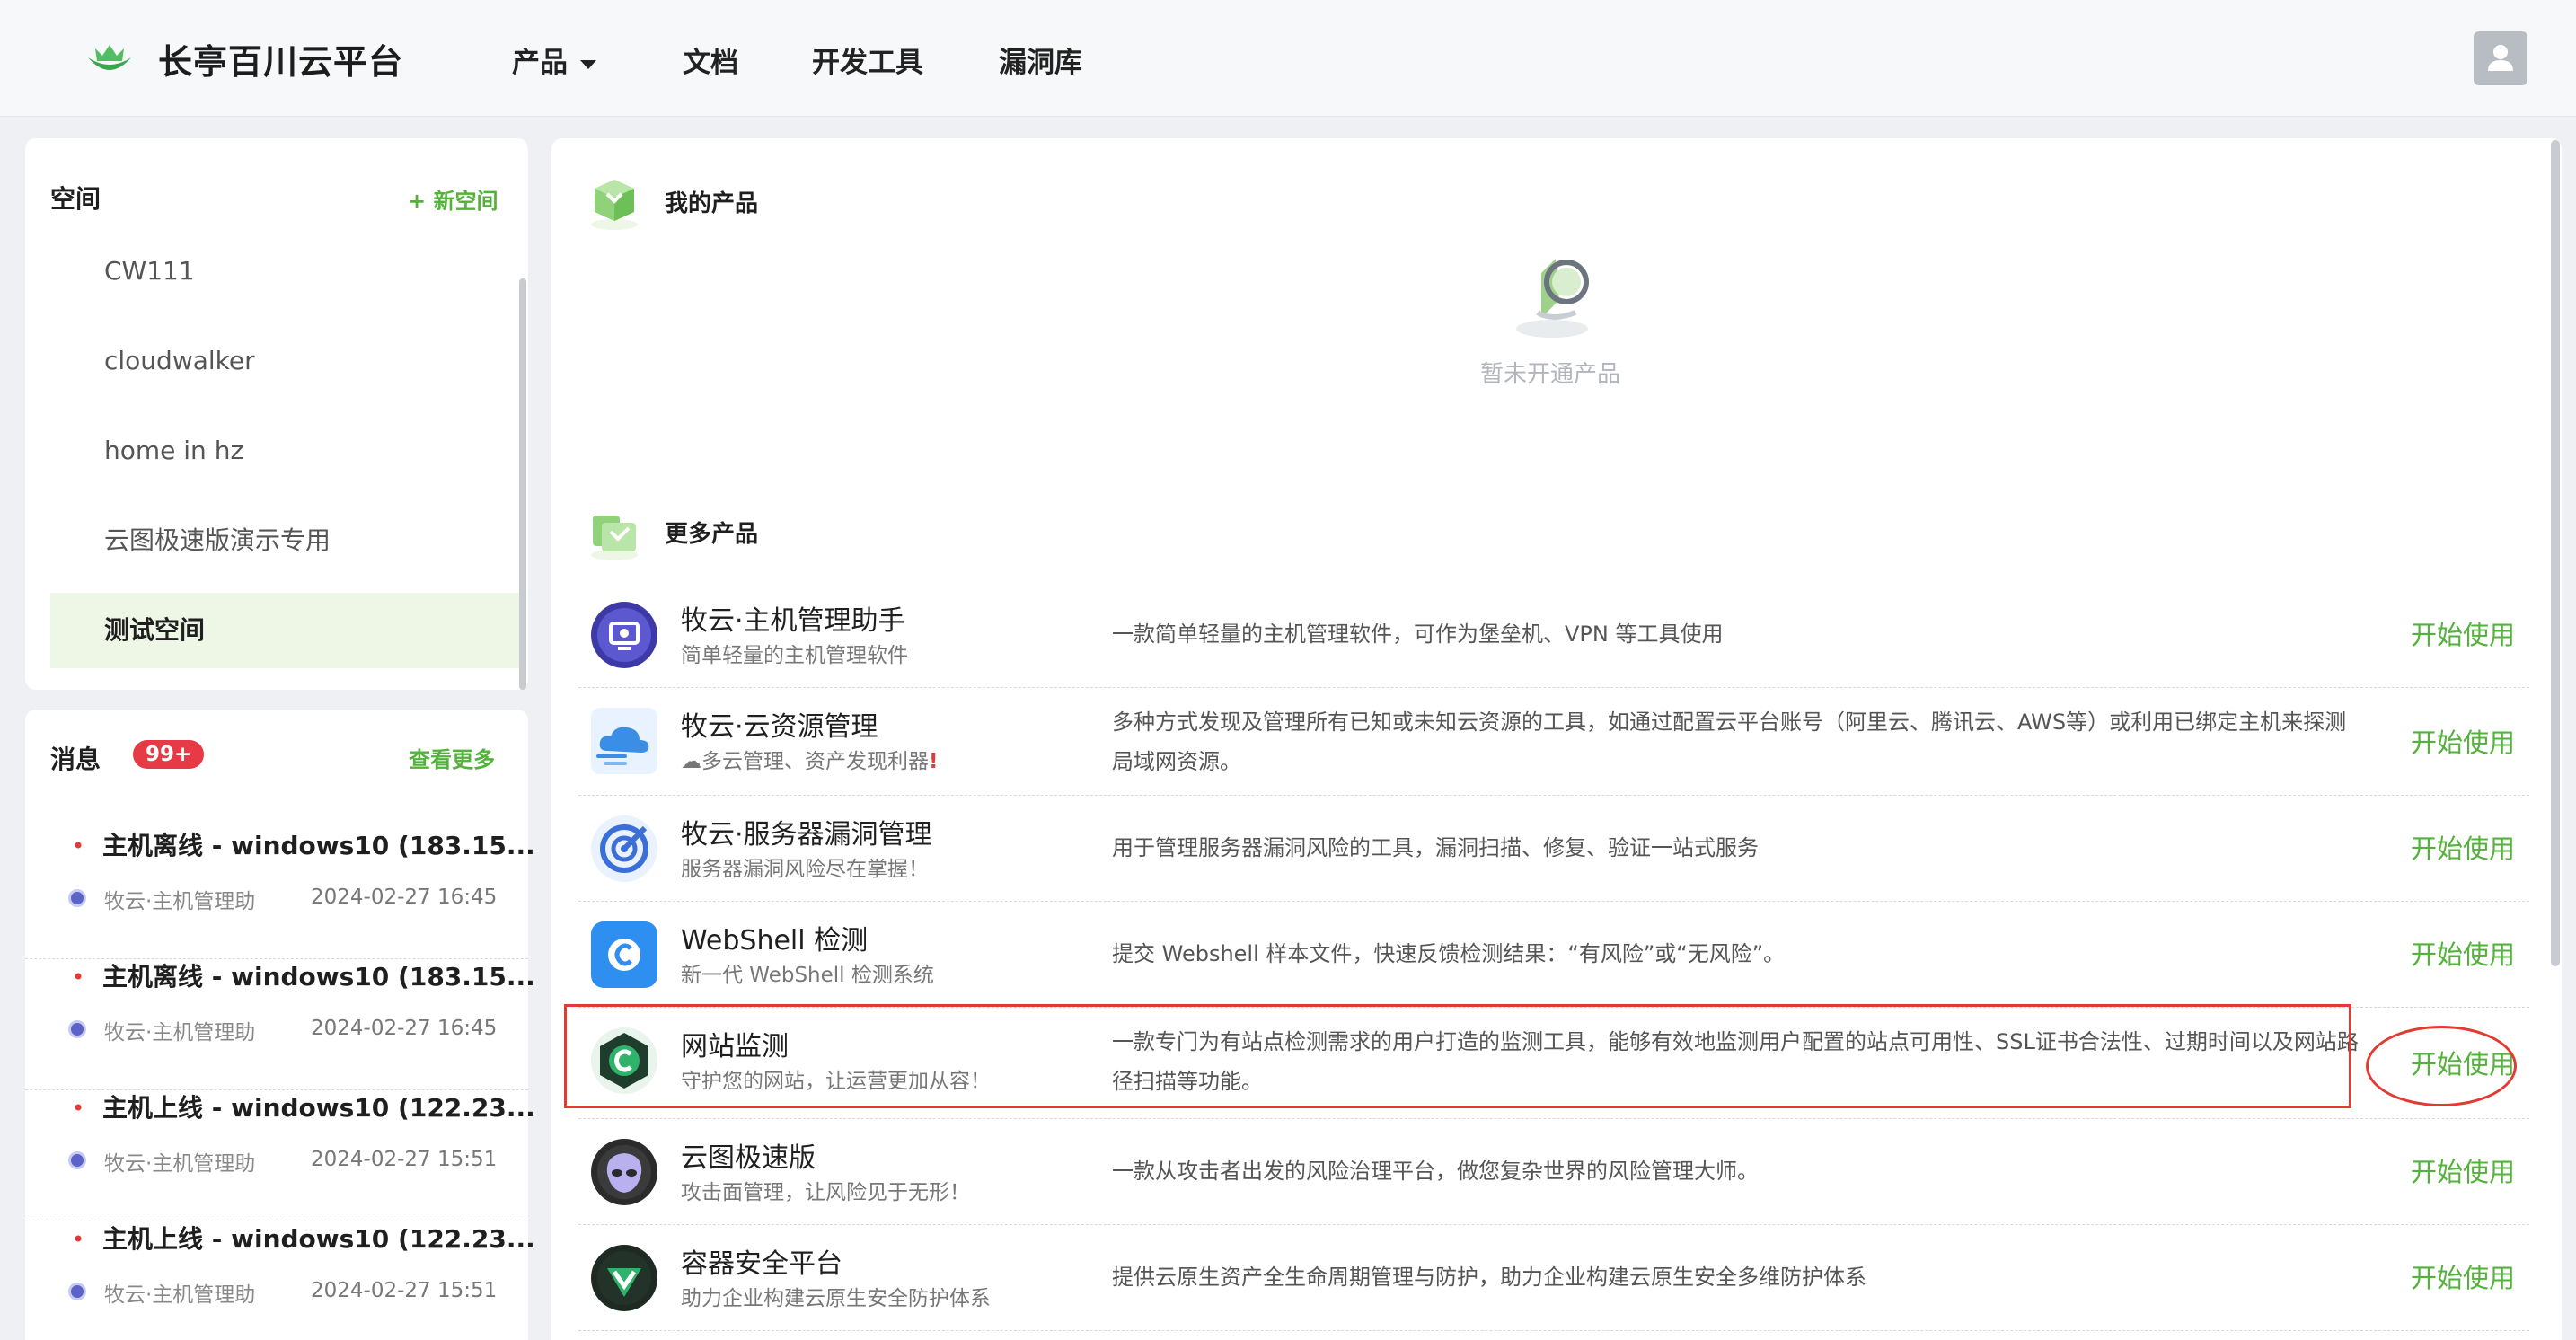  I want to click on more-products-title: 更多产品, so click(712, 535).